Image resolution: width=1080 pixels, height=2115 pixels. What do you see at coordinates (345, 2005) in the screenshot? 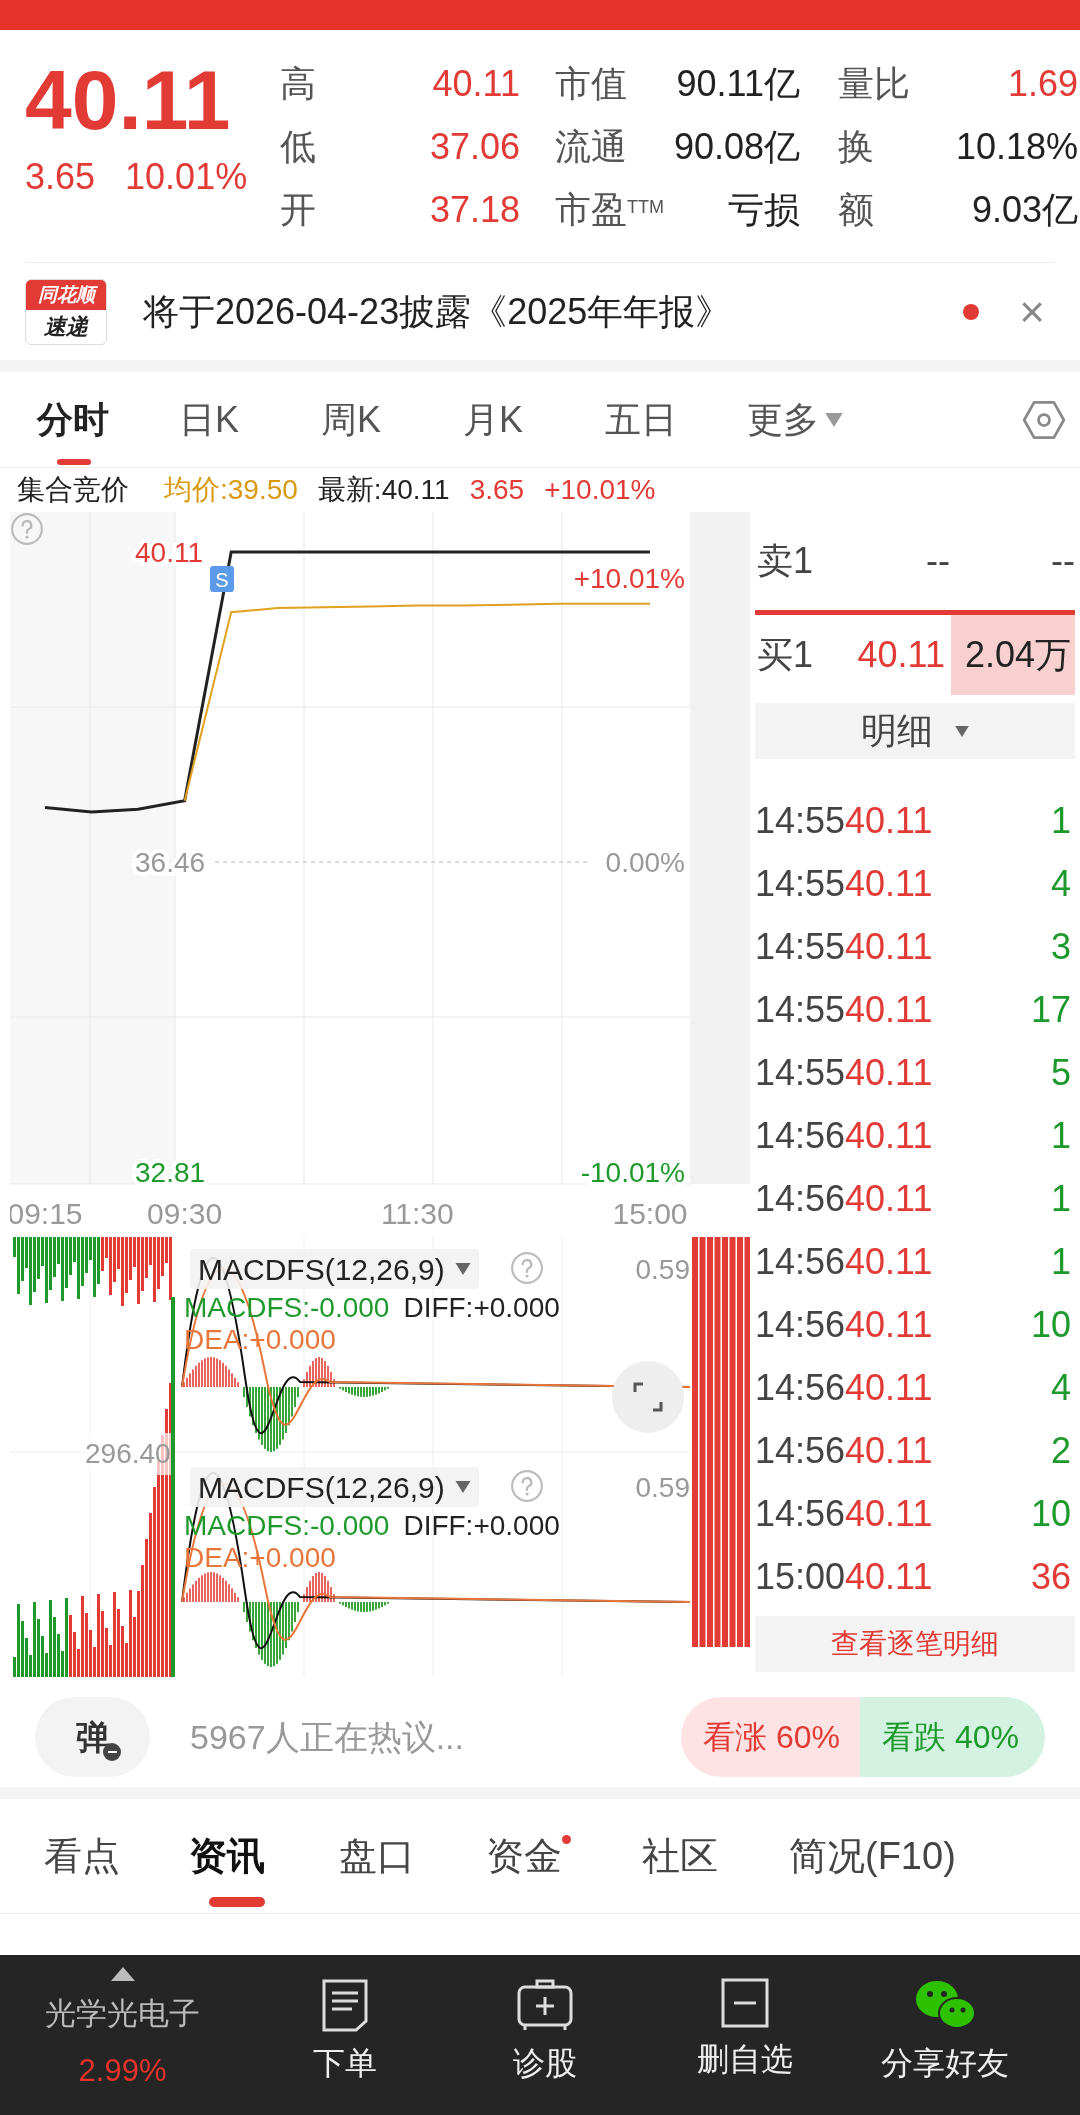
I see `document-icon` at bounding box center [345, 2005].